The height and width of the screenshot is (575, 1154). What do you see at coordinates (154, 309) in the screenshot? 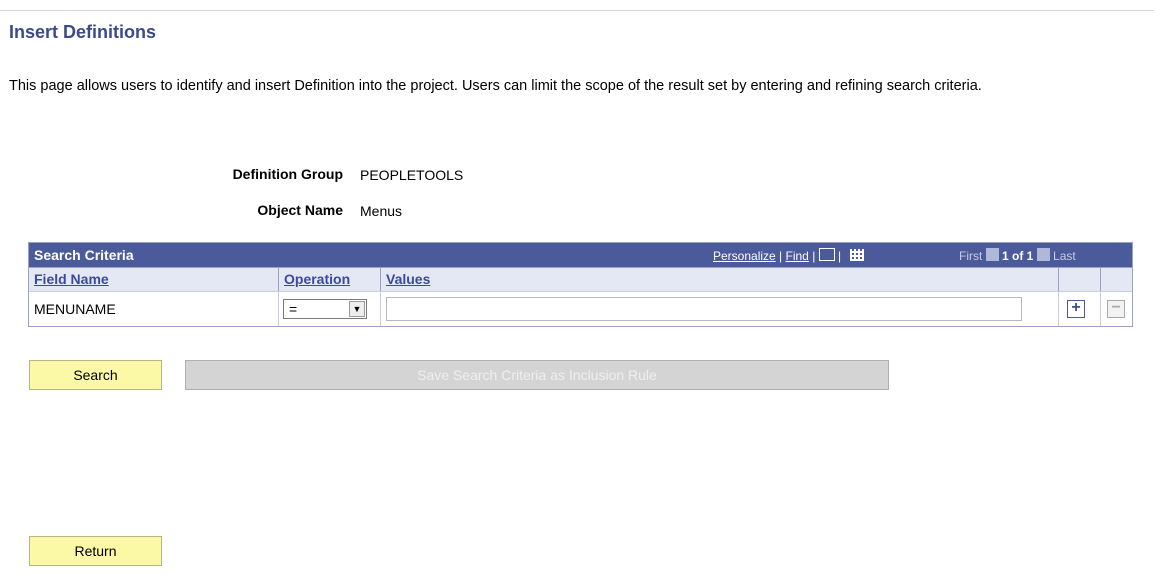
I see `field-name-cell: MENUNAME` at bounding box center [154, 309].